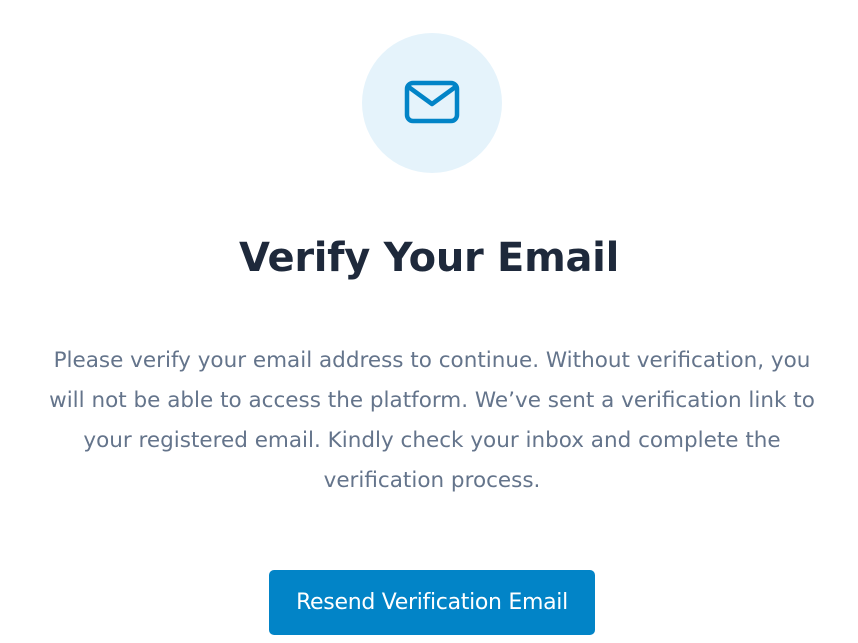 This screenshot has height=643, width=858. Describe the element at coordinates (432, 602) in the screenshot. I see `resend-verification-email-button: Resend Verification Email` at that location.